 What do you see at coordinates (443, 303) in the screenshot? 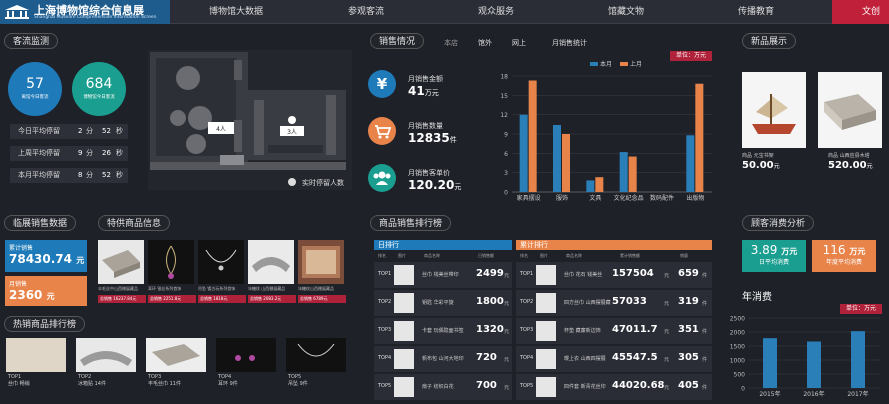
I see `day-rank-row: TOP2 钥匙 华彩平旋 1800 元` at bounding box center [443, 303].